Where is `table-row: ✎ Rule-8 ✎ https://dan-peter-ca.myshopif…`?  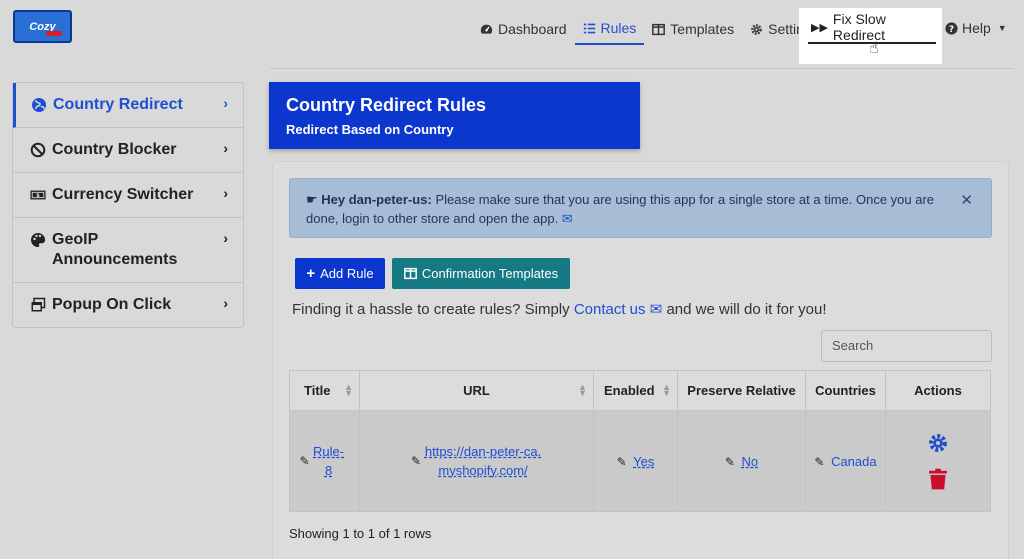 table-row: ✎ Rule-8 ✎ https://dan-peter-ca.myshopif… is located at coordinates (640, 461).